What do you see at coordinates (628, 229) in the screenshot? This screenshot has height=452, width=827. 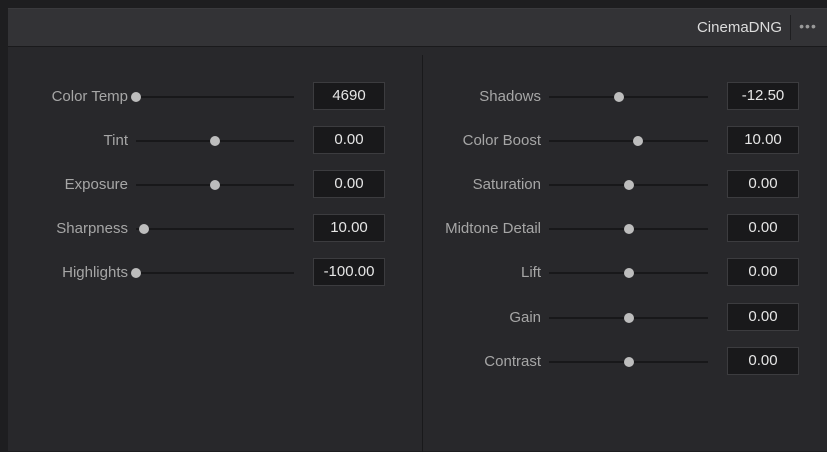 I see `midtone-detail-slider-handle` at bounding box center [628, 229].